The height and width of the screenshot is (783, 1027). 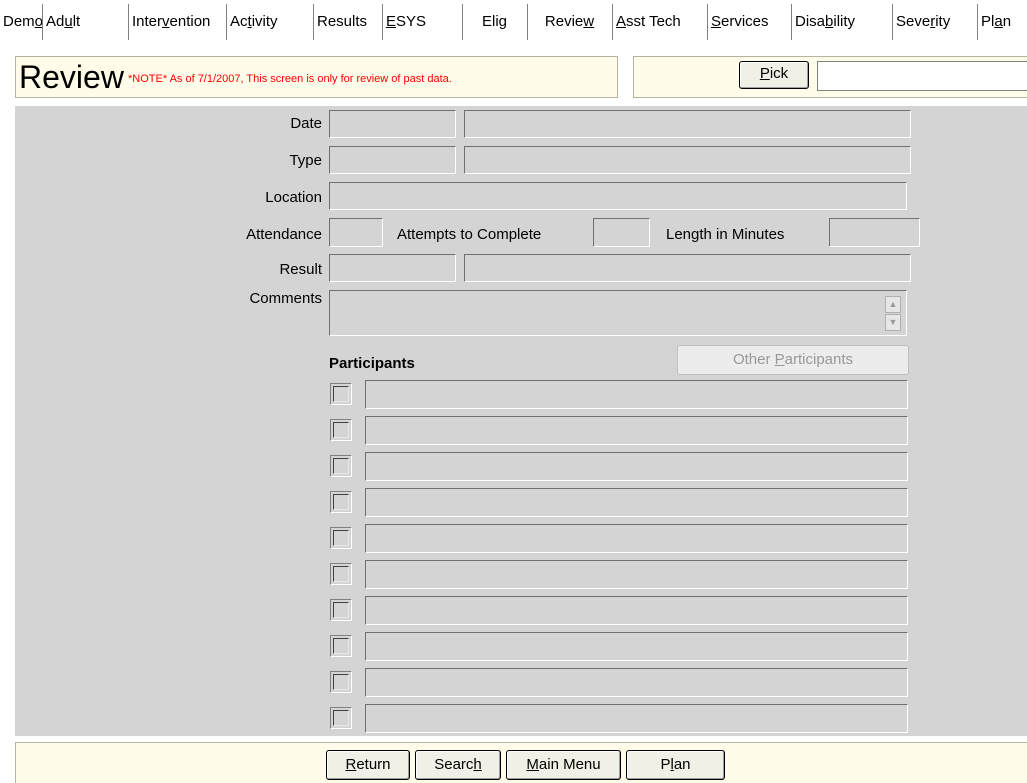 I want to click on comments-textarea, so click(x=618, y=313).